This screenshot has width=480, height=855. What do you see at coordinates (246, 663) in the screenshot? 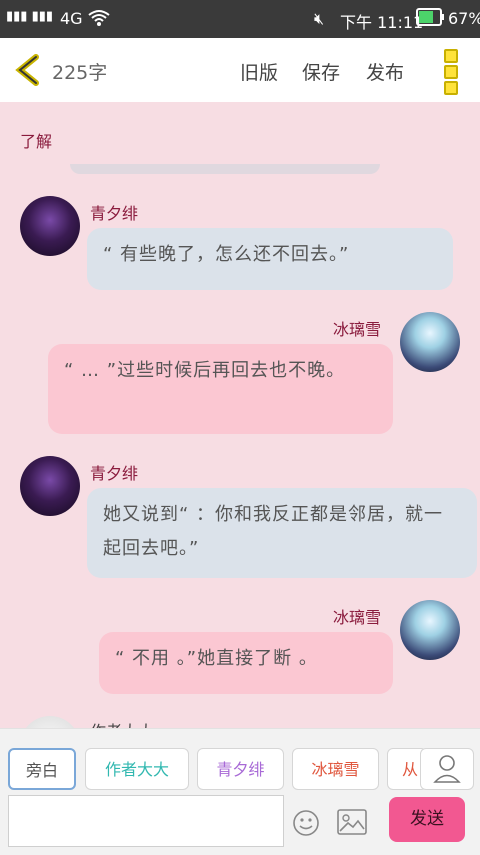
I see `message-bubble: “ 不用 。”她直接了断 。` at bounding box center [246, 663].